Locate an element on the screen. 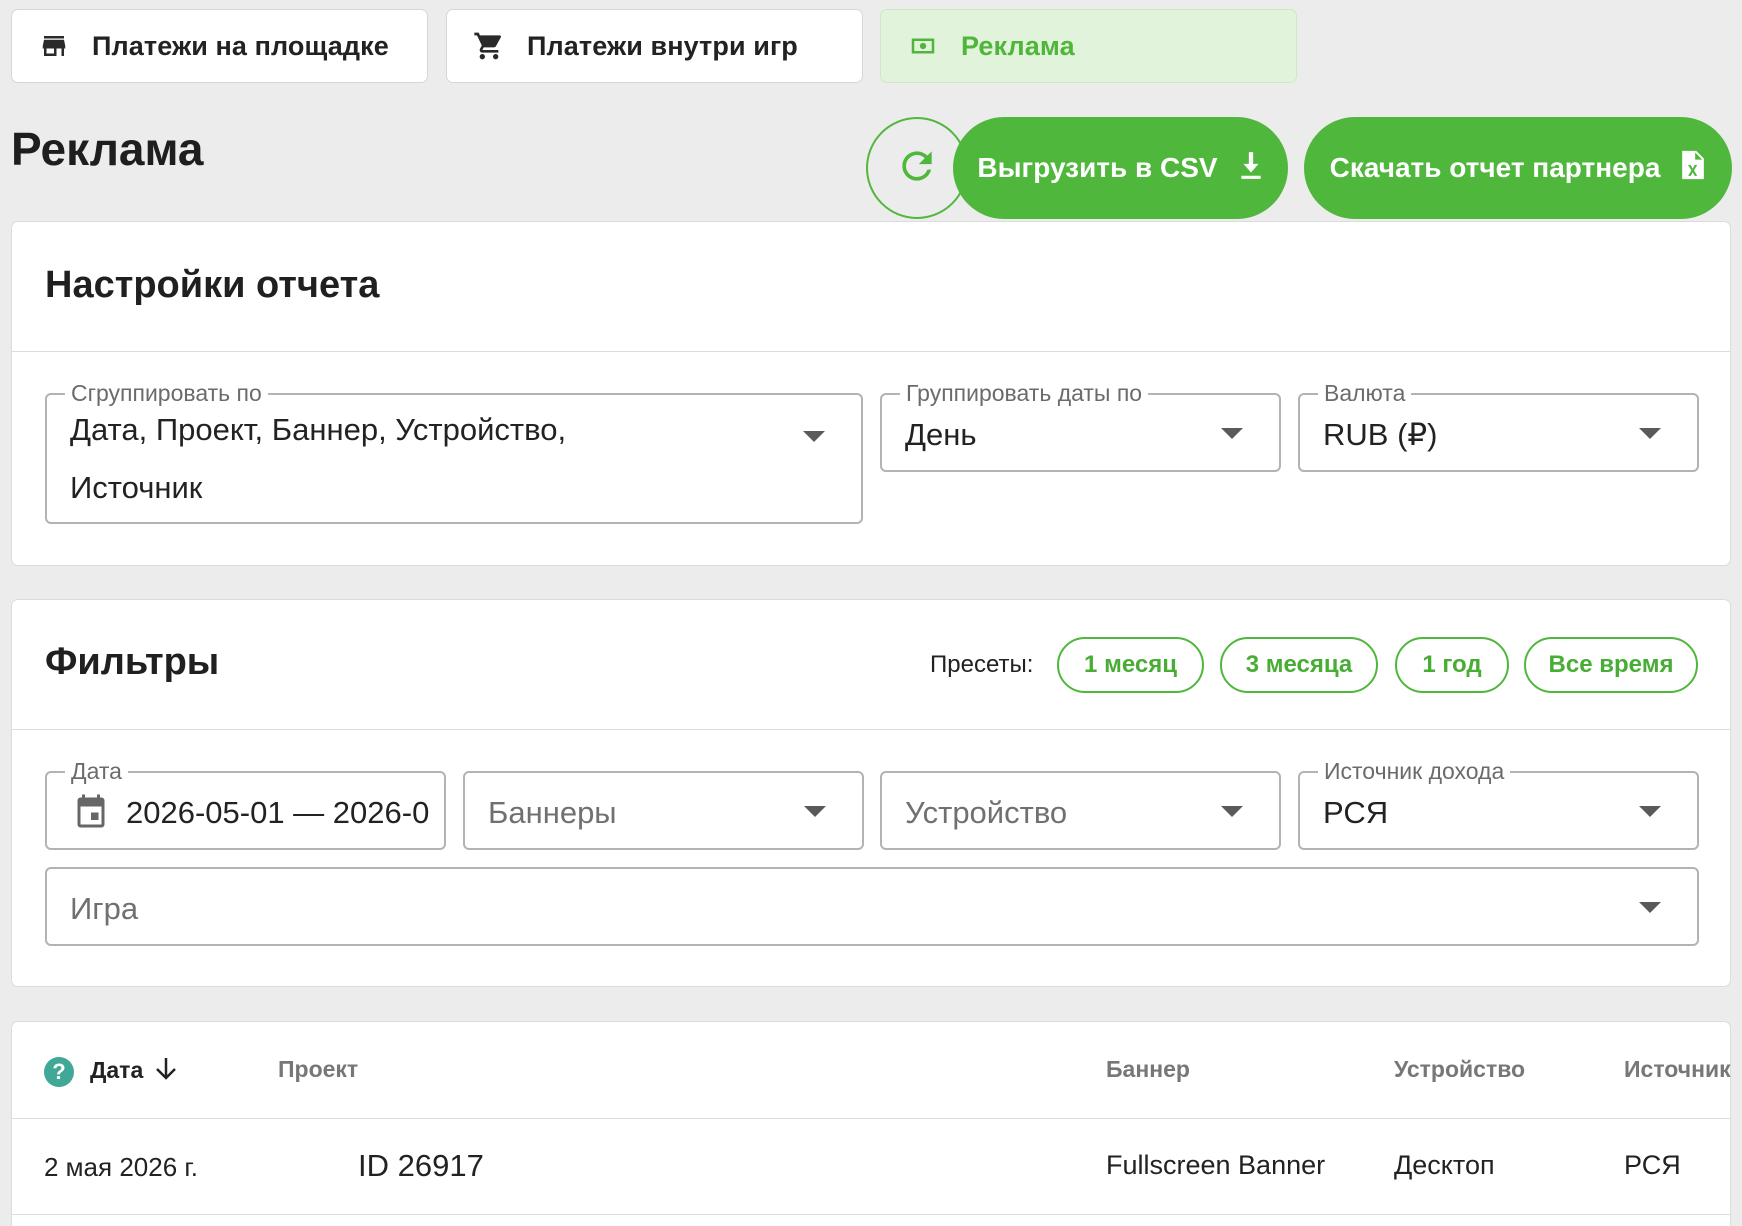 This screenshot has width=1742, height=1226. income-source-value: РСЯ is located at coordinates (1356, 812).